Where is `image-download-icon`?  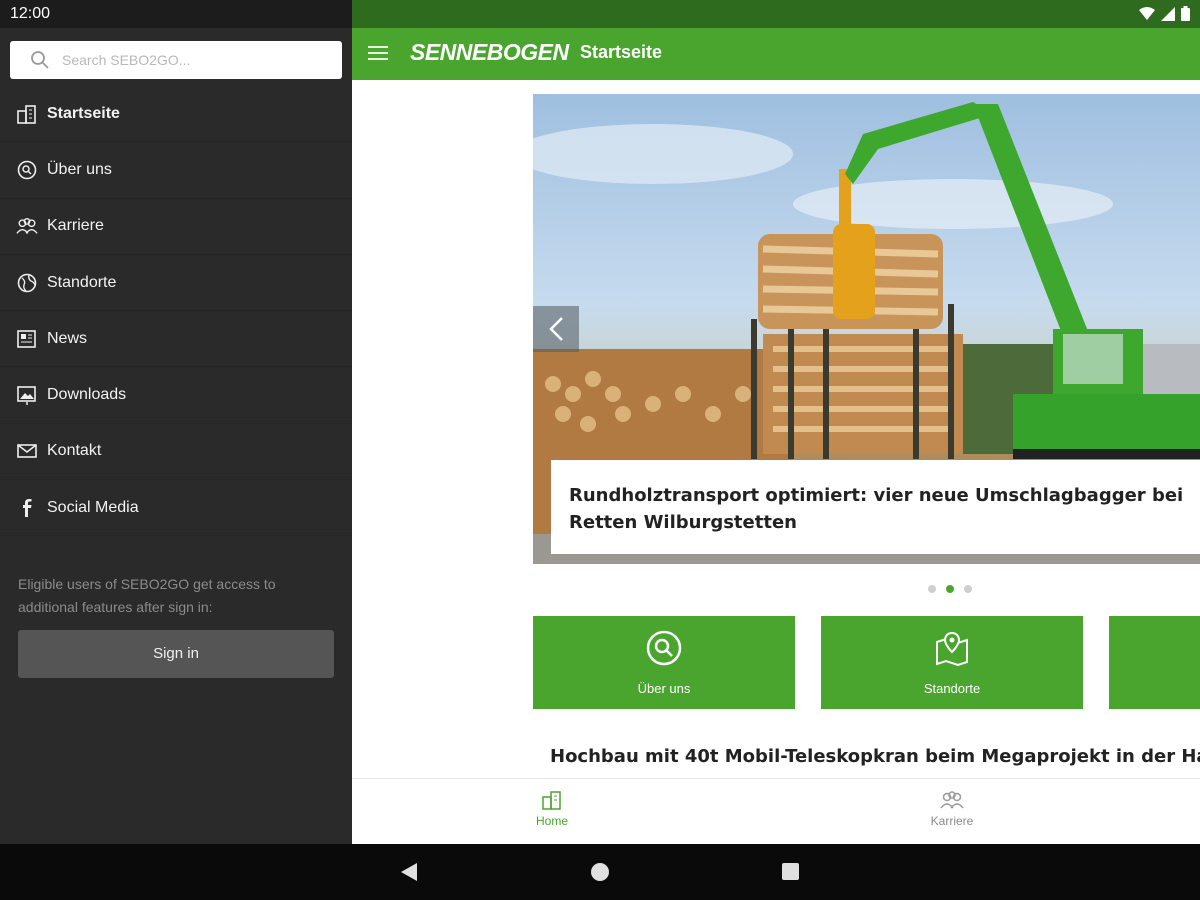 image-download-icon is located at coordinates (26, 396).